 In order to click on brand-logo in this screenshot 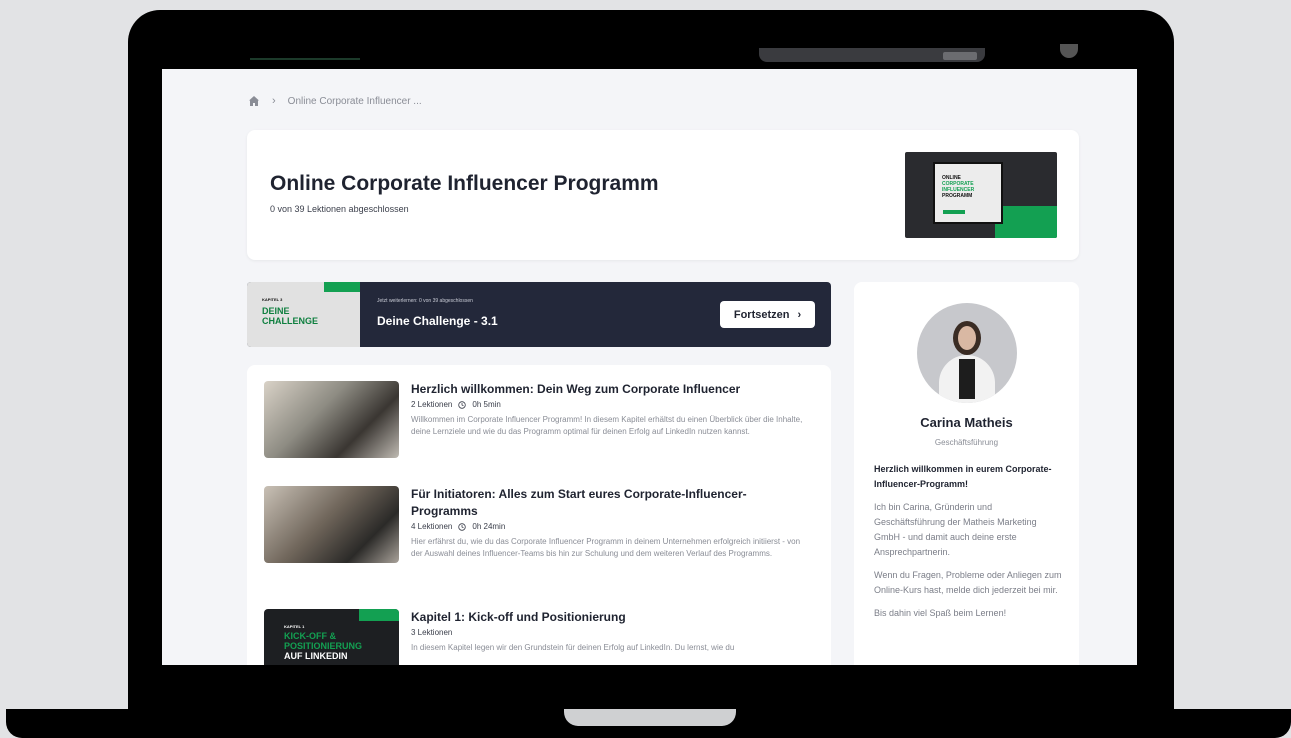, I will do `click(305, 55)`.